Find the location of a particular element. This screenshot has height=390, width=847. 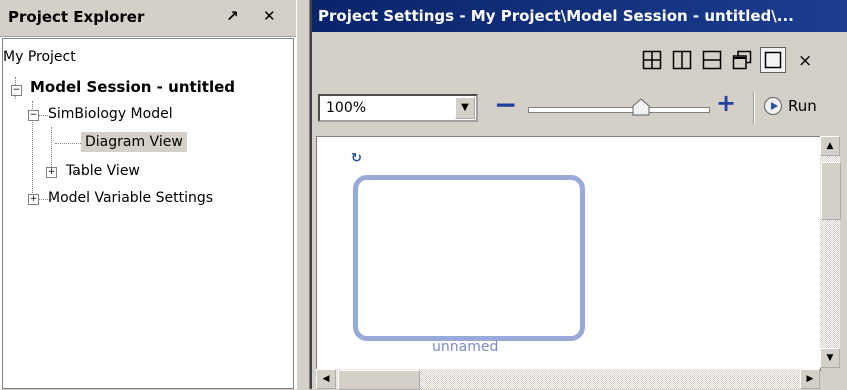

tree-item-my-project: My Project is located at coordinates (39, 57).